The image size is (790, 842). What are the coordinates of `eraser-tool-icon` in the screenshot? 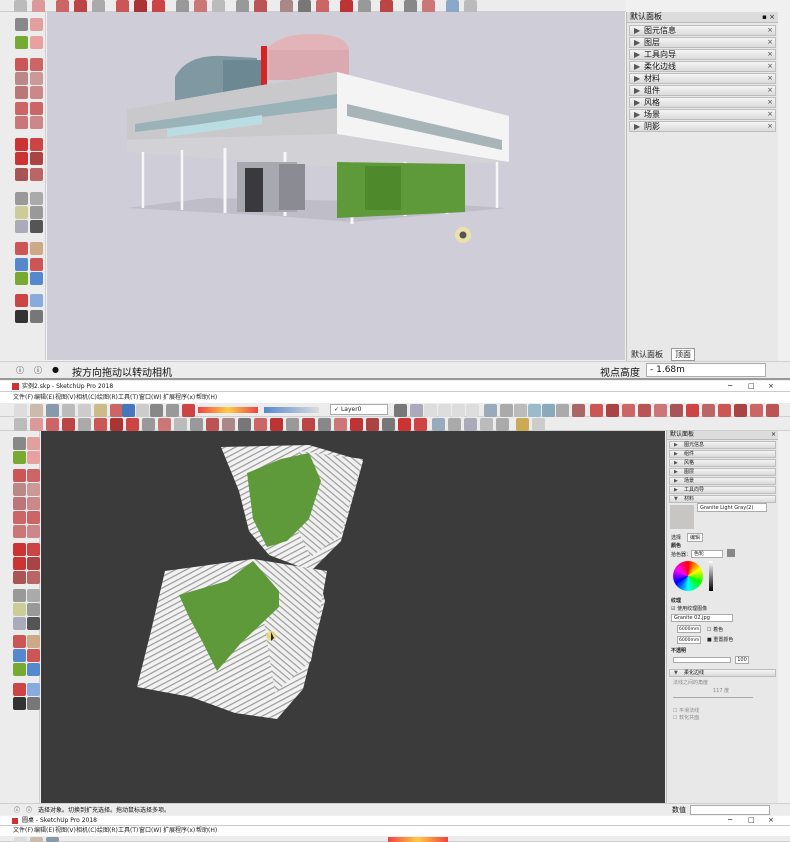 It's located at (33, 443).